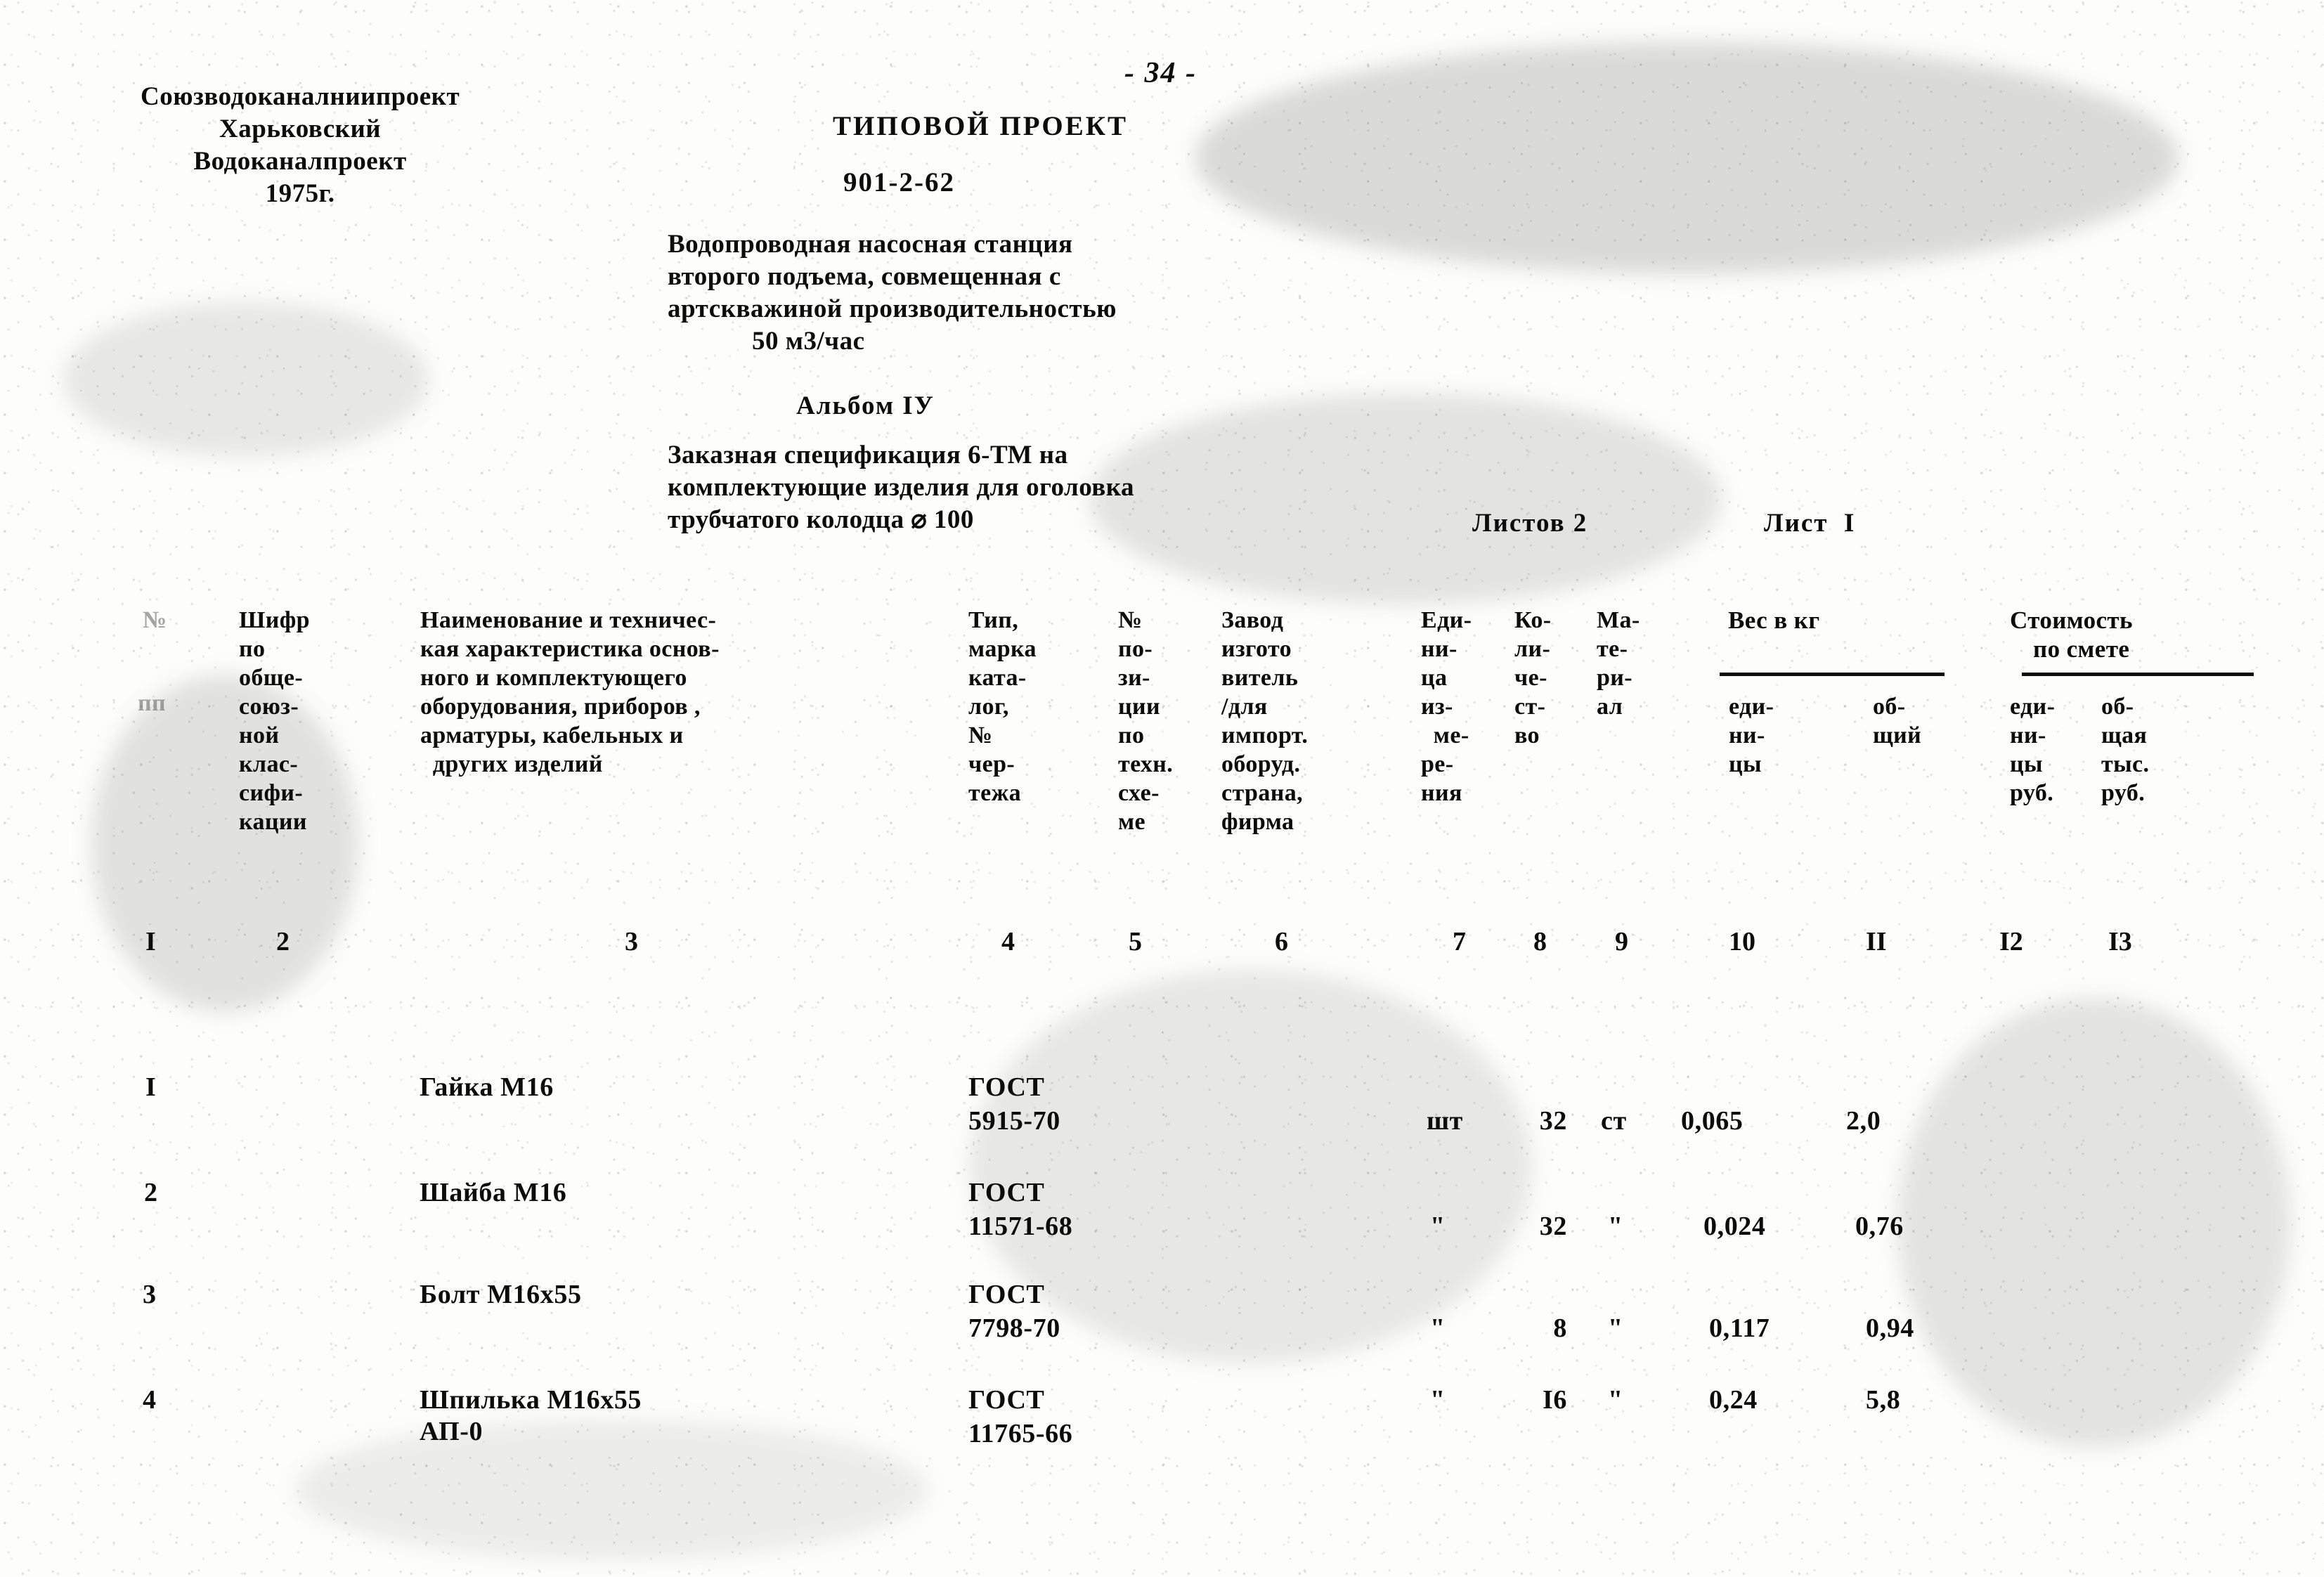 This screenshot has height=1577, width=2324. Describe the element at coordinates (1256, 649) in the screenshot. I see `header-col6-line-2: изгото` at that location.